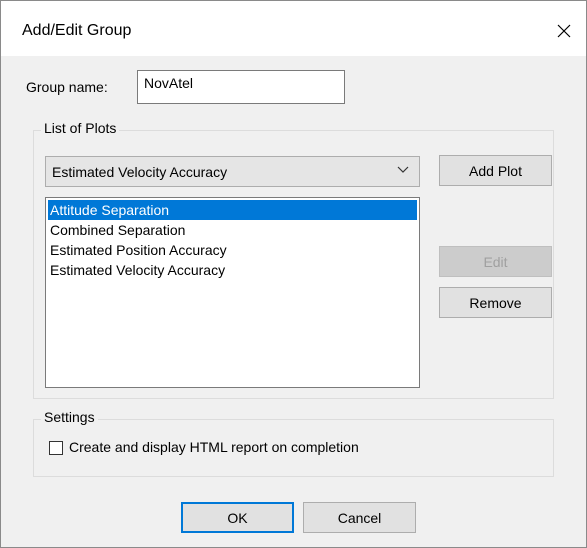 The width and height of the screenshot is (587, 548). I want to click on html-report-checkbox, so click(56, 448).